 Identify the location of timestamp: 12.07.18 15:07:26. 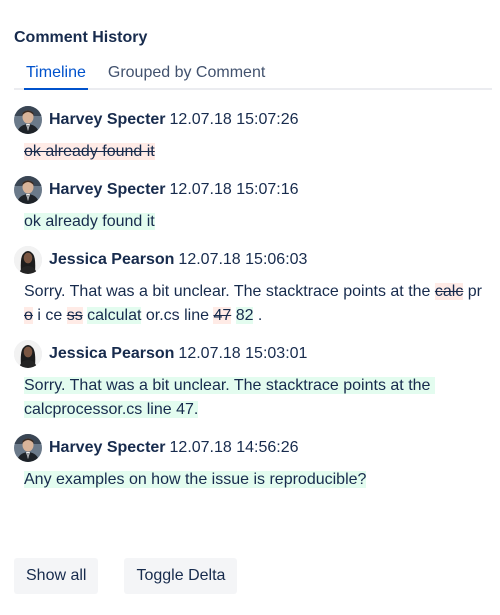
(234, 119).